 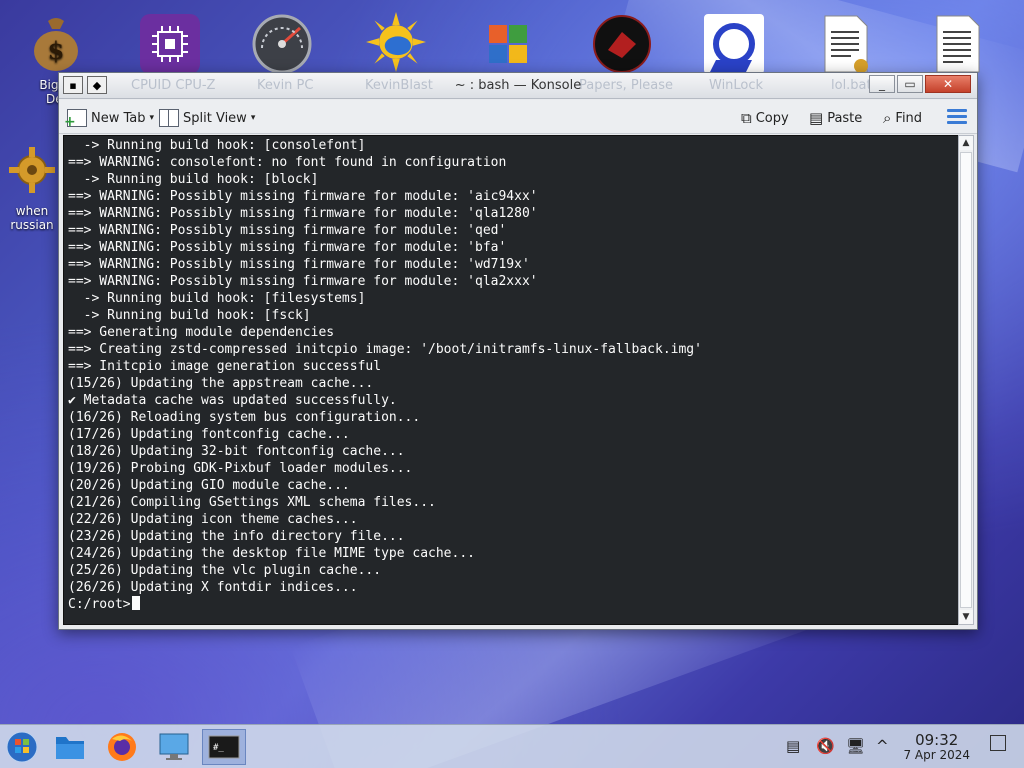 I want to click on copy-icon: ⧉, so click(x=746, y=118).